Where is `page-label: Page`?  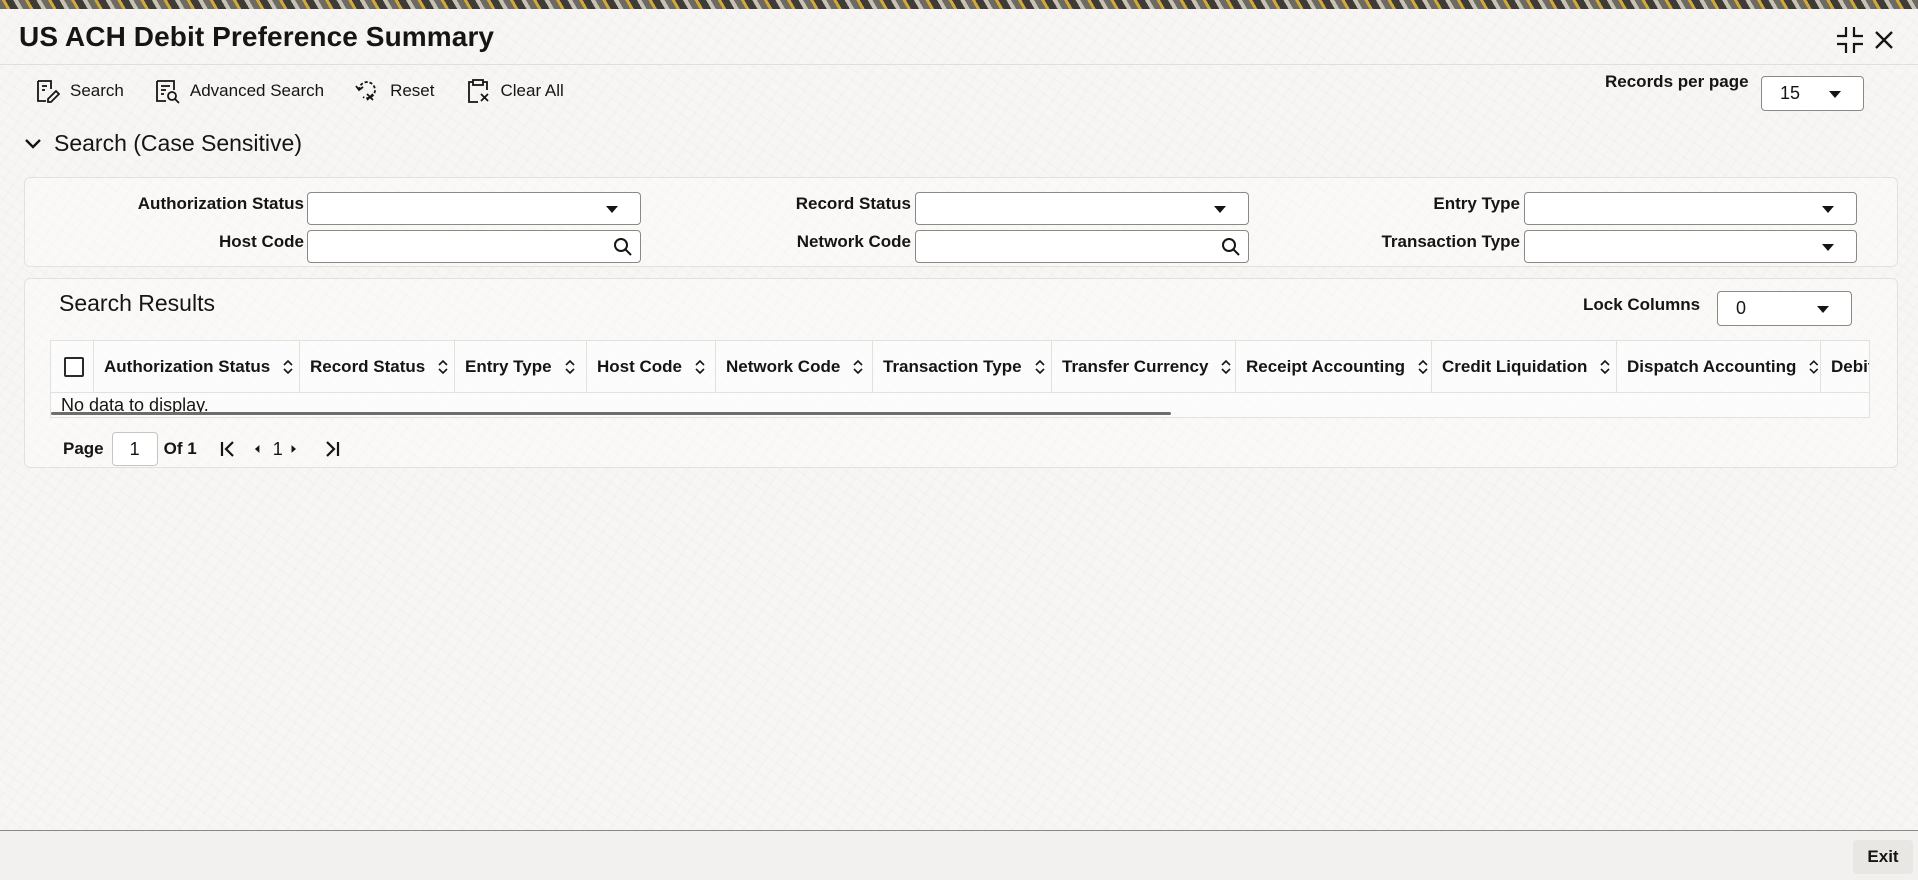
page-label: Page is located at coordinates (83, 448).